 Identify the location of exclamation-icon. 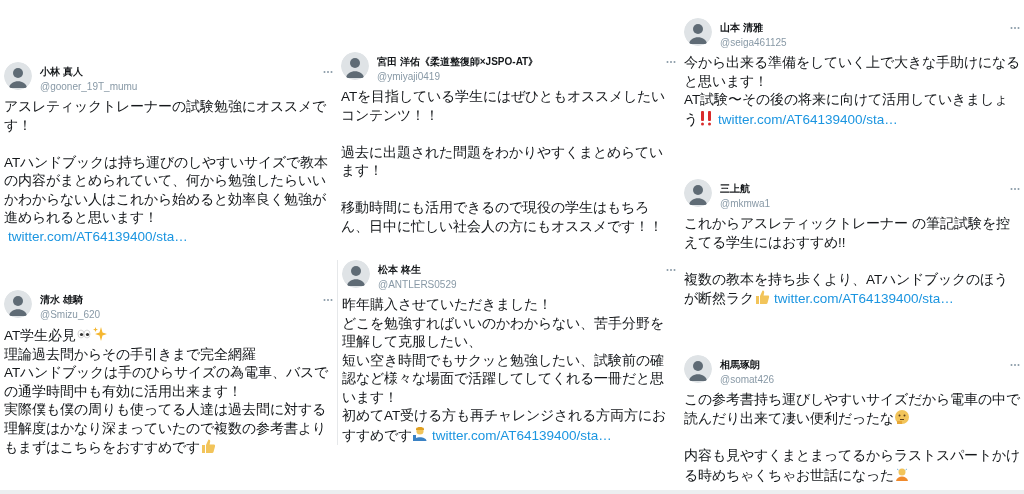
(706, 117).